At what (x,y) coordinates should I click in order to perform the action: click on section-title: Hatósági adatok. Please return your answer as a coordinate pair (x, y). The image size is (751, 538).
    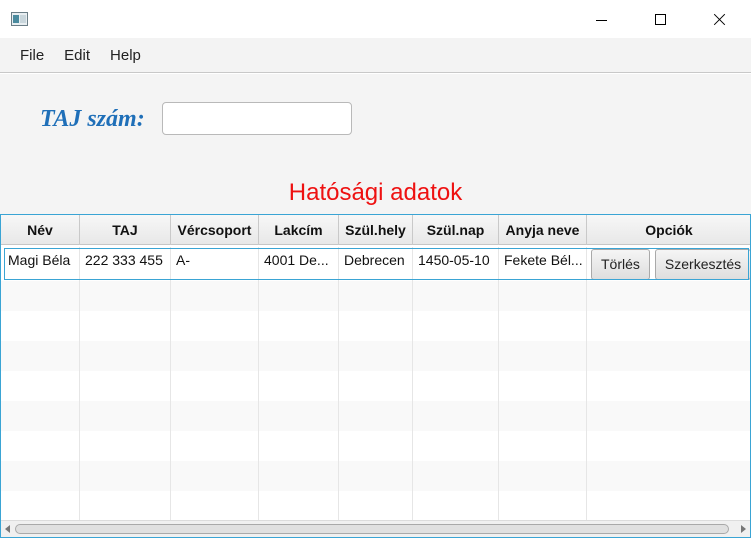
    Looking at the image, I should click on (375, 193).